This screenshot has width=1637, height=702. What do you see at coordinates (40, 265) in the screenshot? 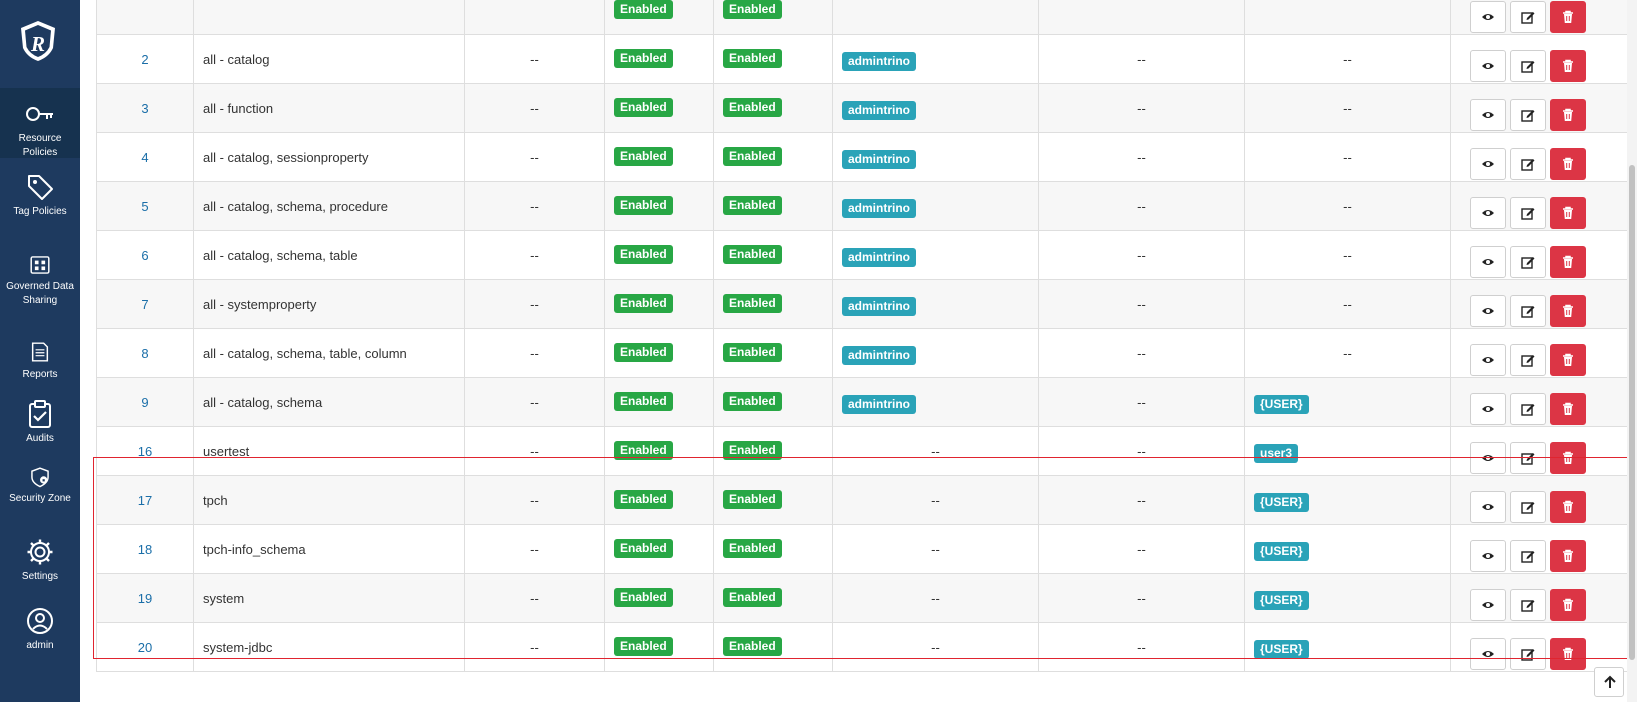
I see `grid-icon` at bounding box center [40, 265].